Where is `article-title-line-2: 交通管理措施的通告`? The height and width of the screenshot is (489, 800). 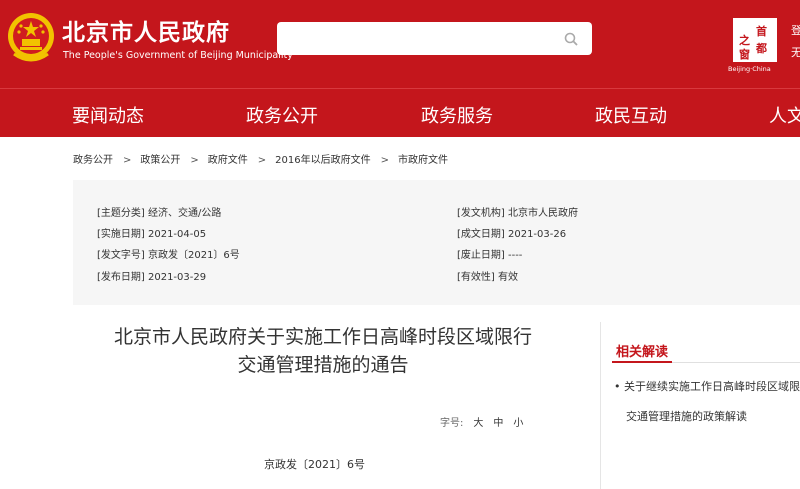 article-title-line-2: 交通管理措施的通告 is located at coordinates (323, 365).